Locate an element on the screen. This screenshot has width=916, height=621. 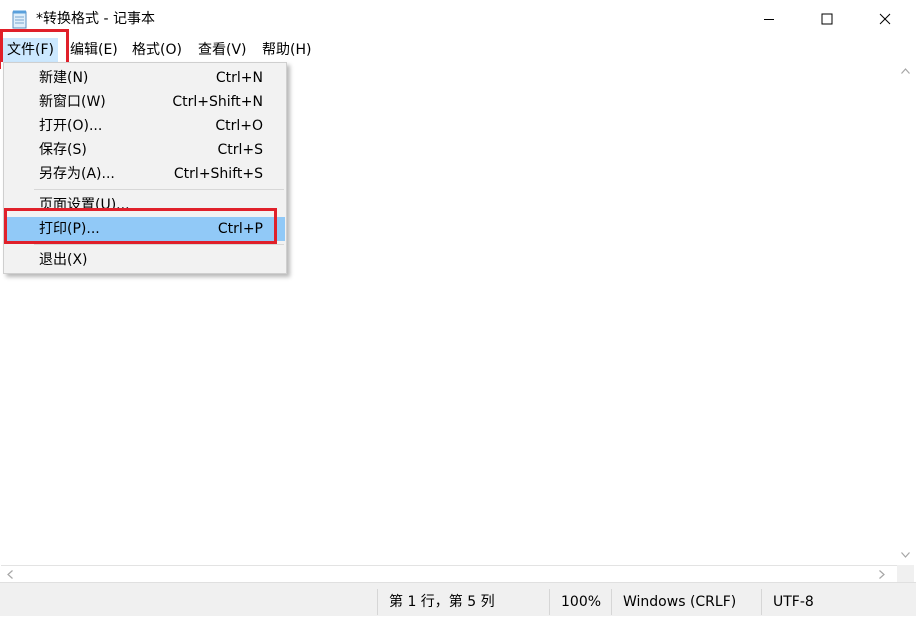
minimize-icon is located at coordinates (769, 19).